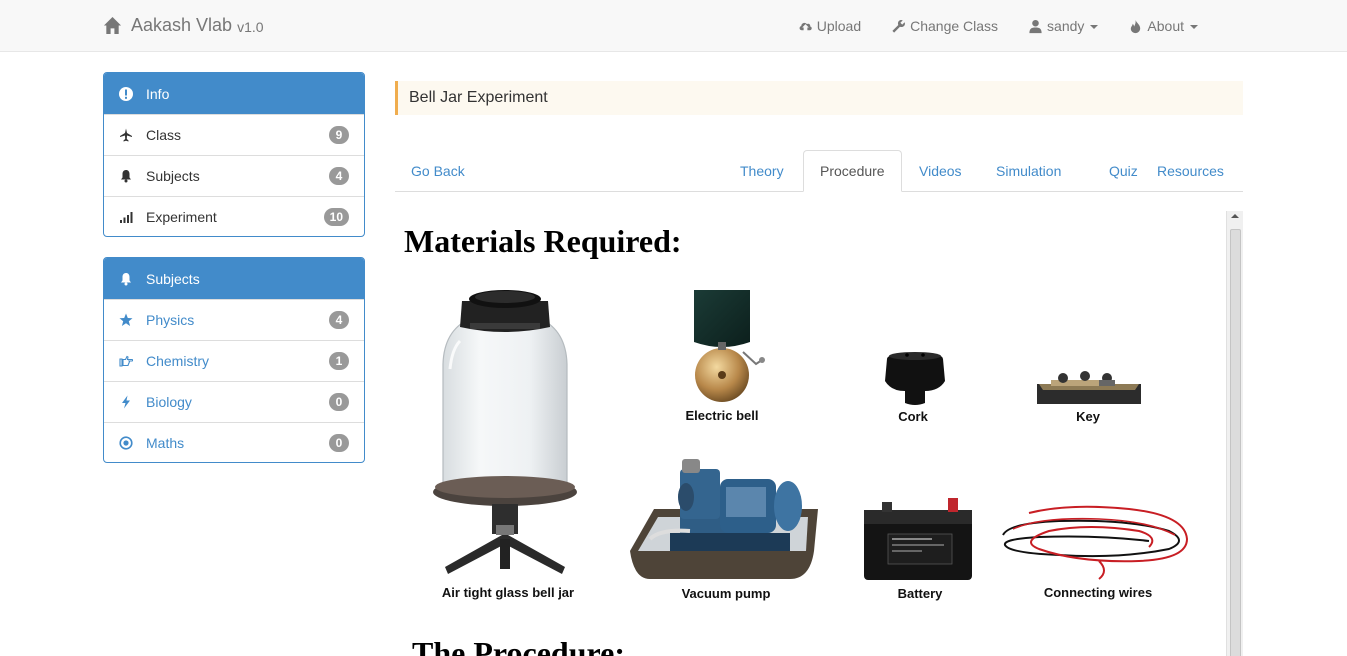  What do you see at coordinates (339, 135) in the screenshot?
I see `count-badge: 9` at bounding box center [339, 135].